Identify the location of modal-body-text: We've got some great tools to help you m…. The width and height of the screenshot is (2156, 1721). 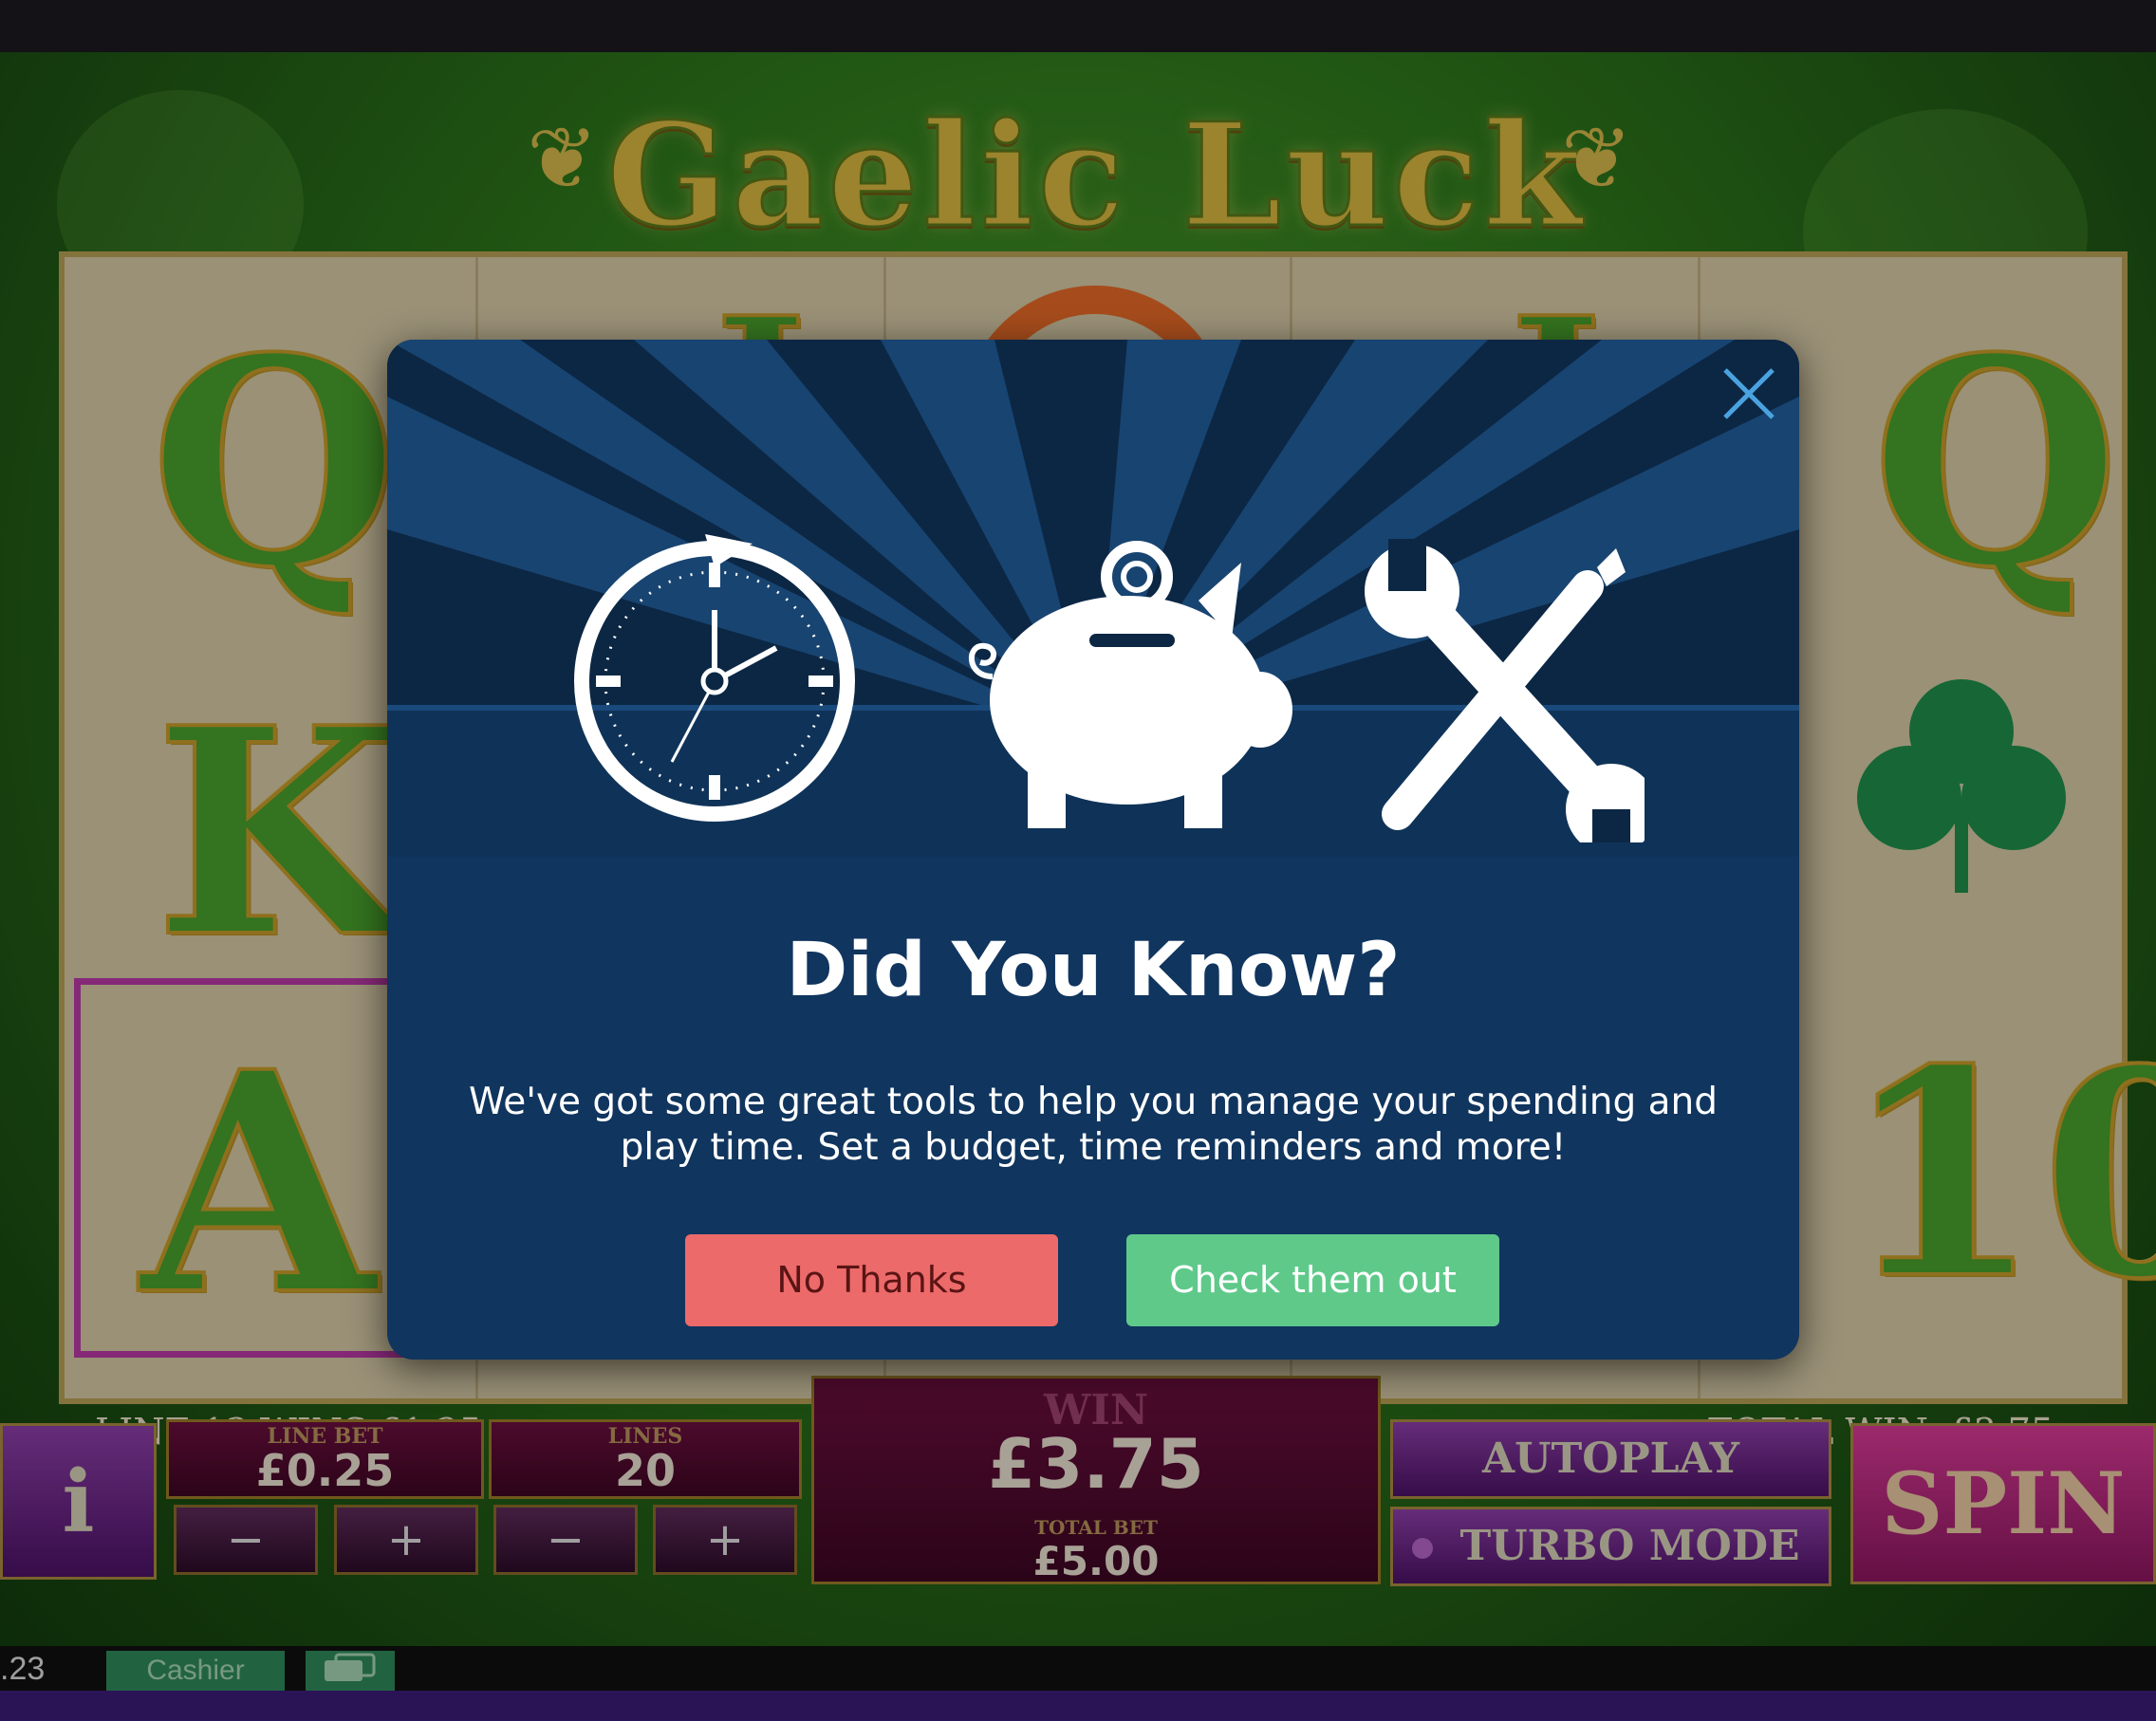
(1093, 1125).